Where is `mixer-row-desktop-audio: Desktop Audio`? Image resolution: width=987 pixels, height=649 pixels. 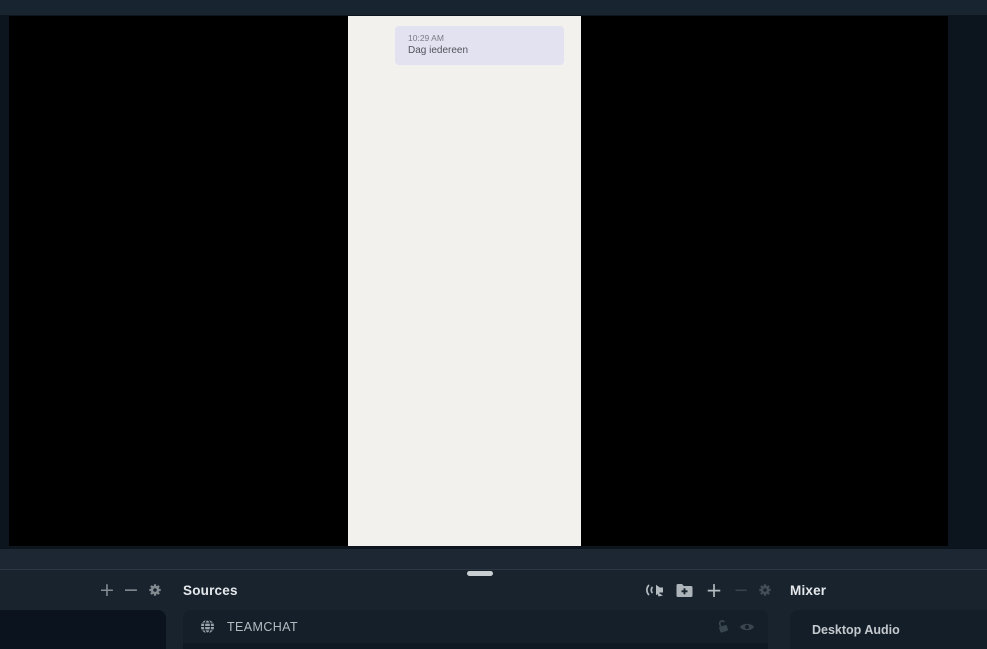 mixer-row-desktop-audio: Desktop Audio is located at coordinates (888, 629).